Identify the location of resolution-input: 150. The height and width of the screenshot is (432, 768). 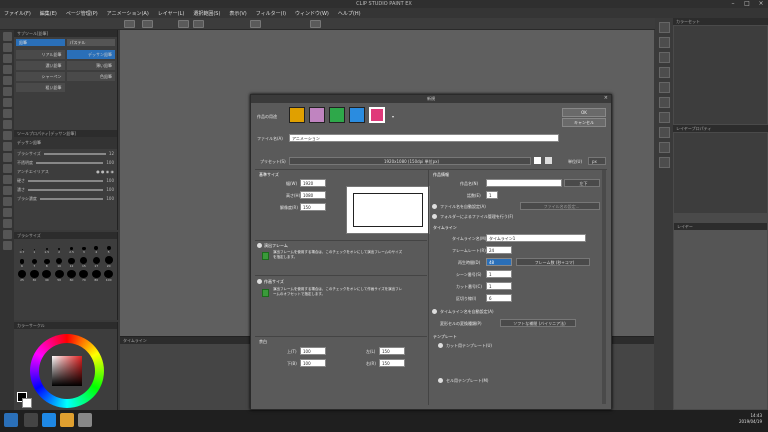
(313, 207).